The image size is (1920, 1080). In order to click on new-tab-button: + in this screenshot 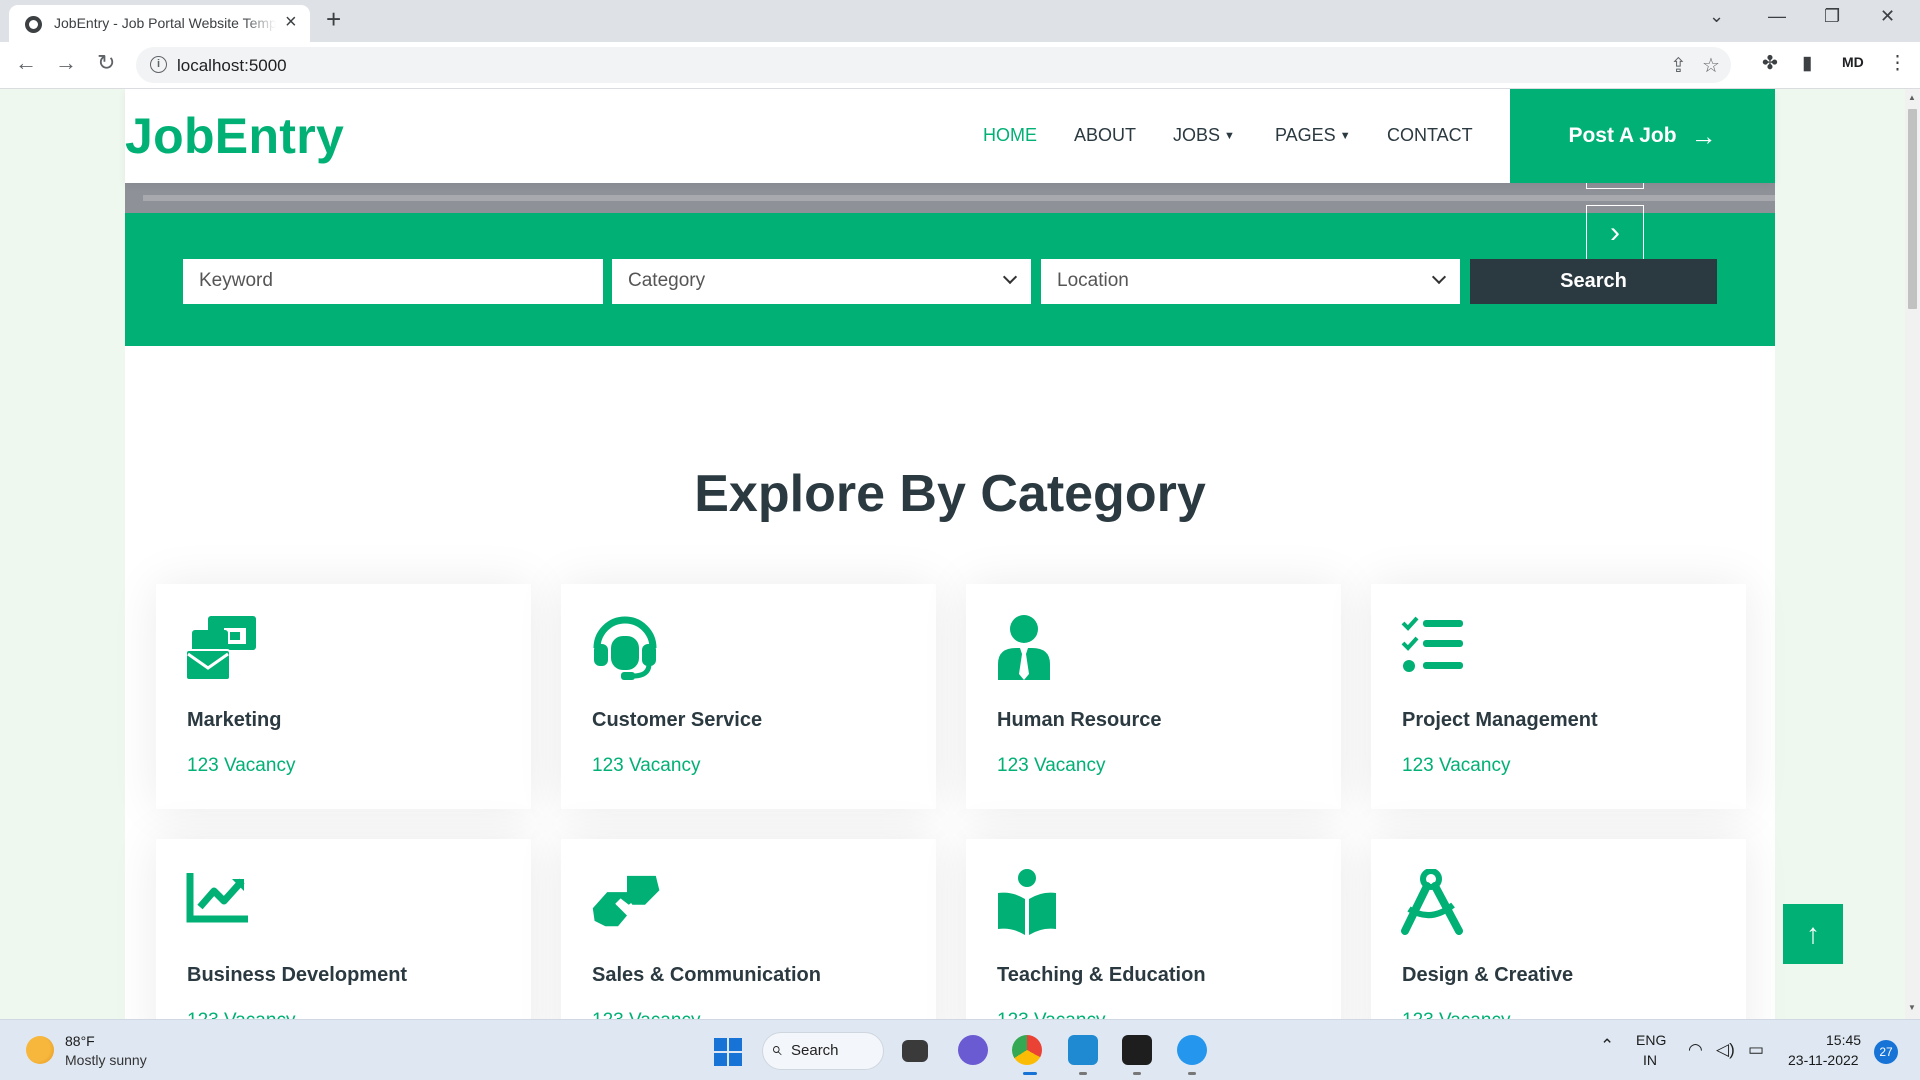, I will do `click(333, 19)`.